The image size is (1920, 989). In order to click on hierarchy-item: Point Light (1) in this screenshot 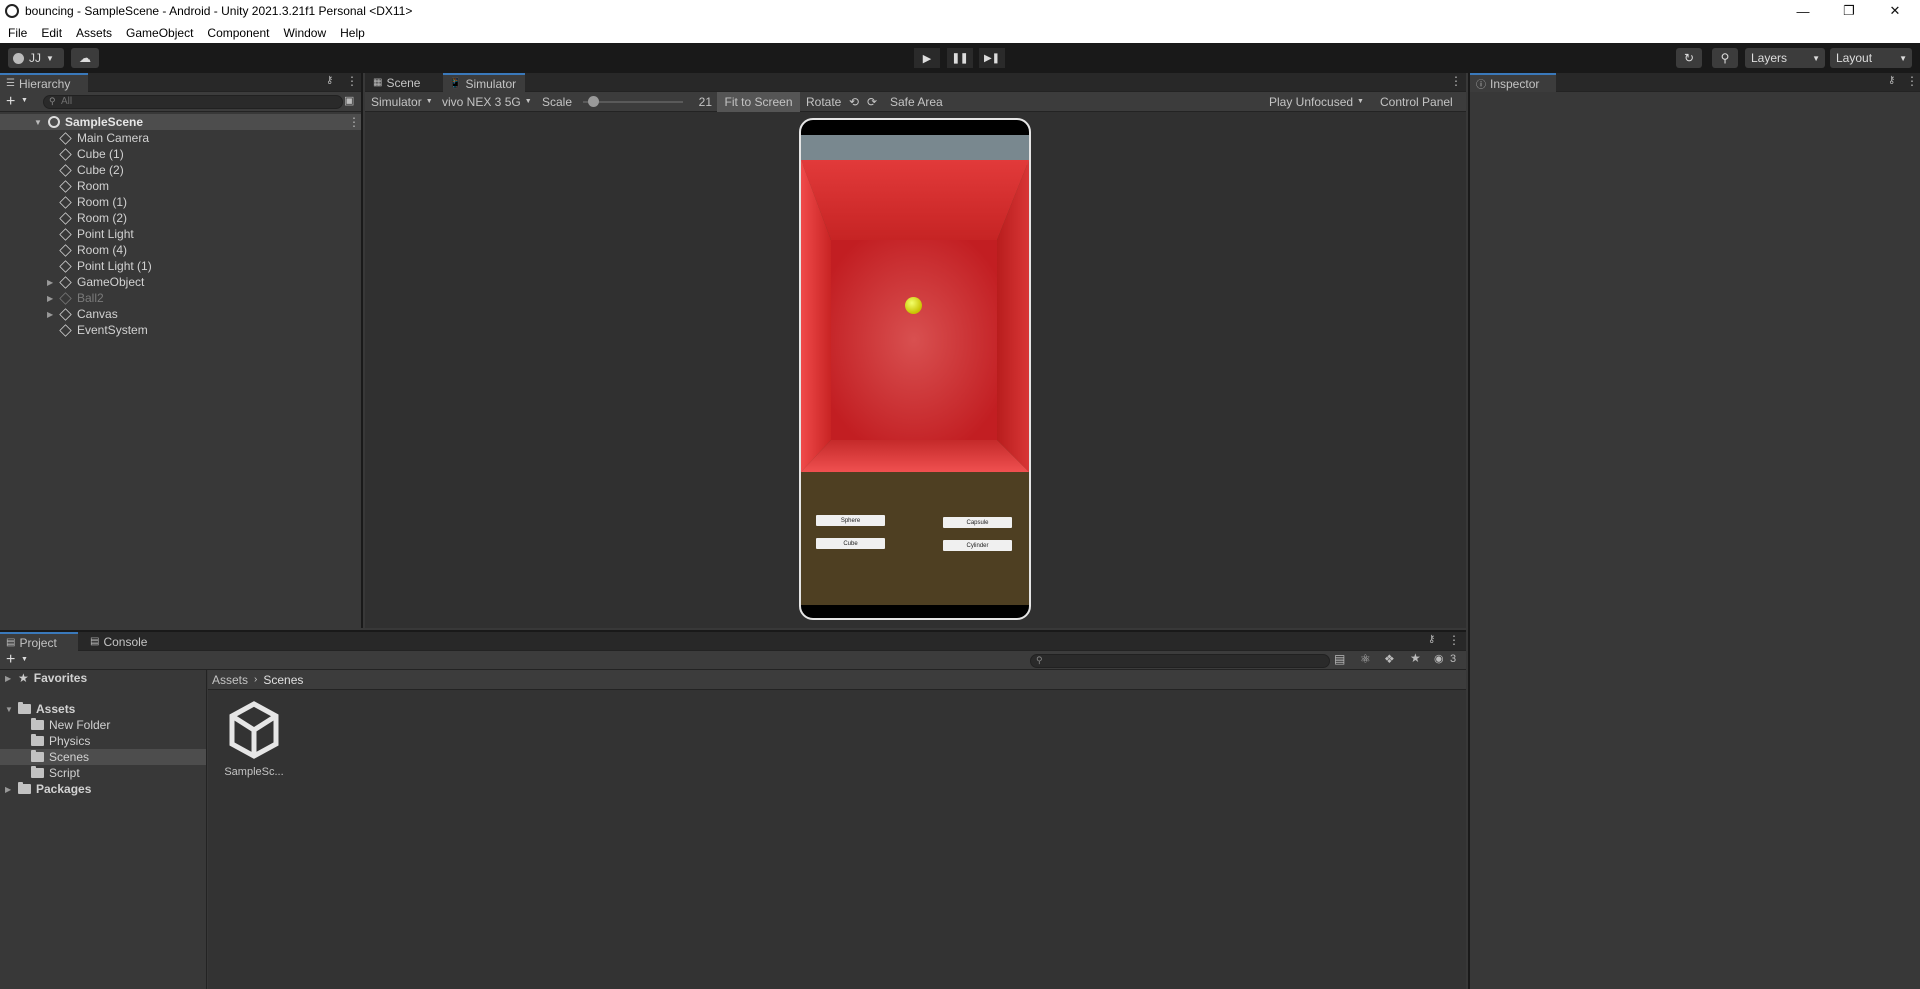, I will do `click(180, 266)`.